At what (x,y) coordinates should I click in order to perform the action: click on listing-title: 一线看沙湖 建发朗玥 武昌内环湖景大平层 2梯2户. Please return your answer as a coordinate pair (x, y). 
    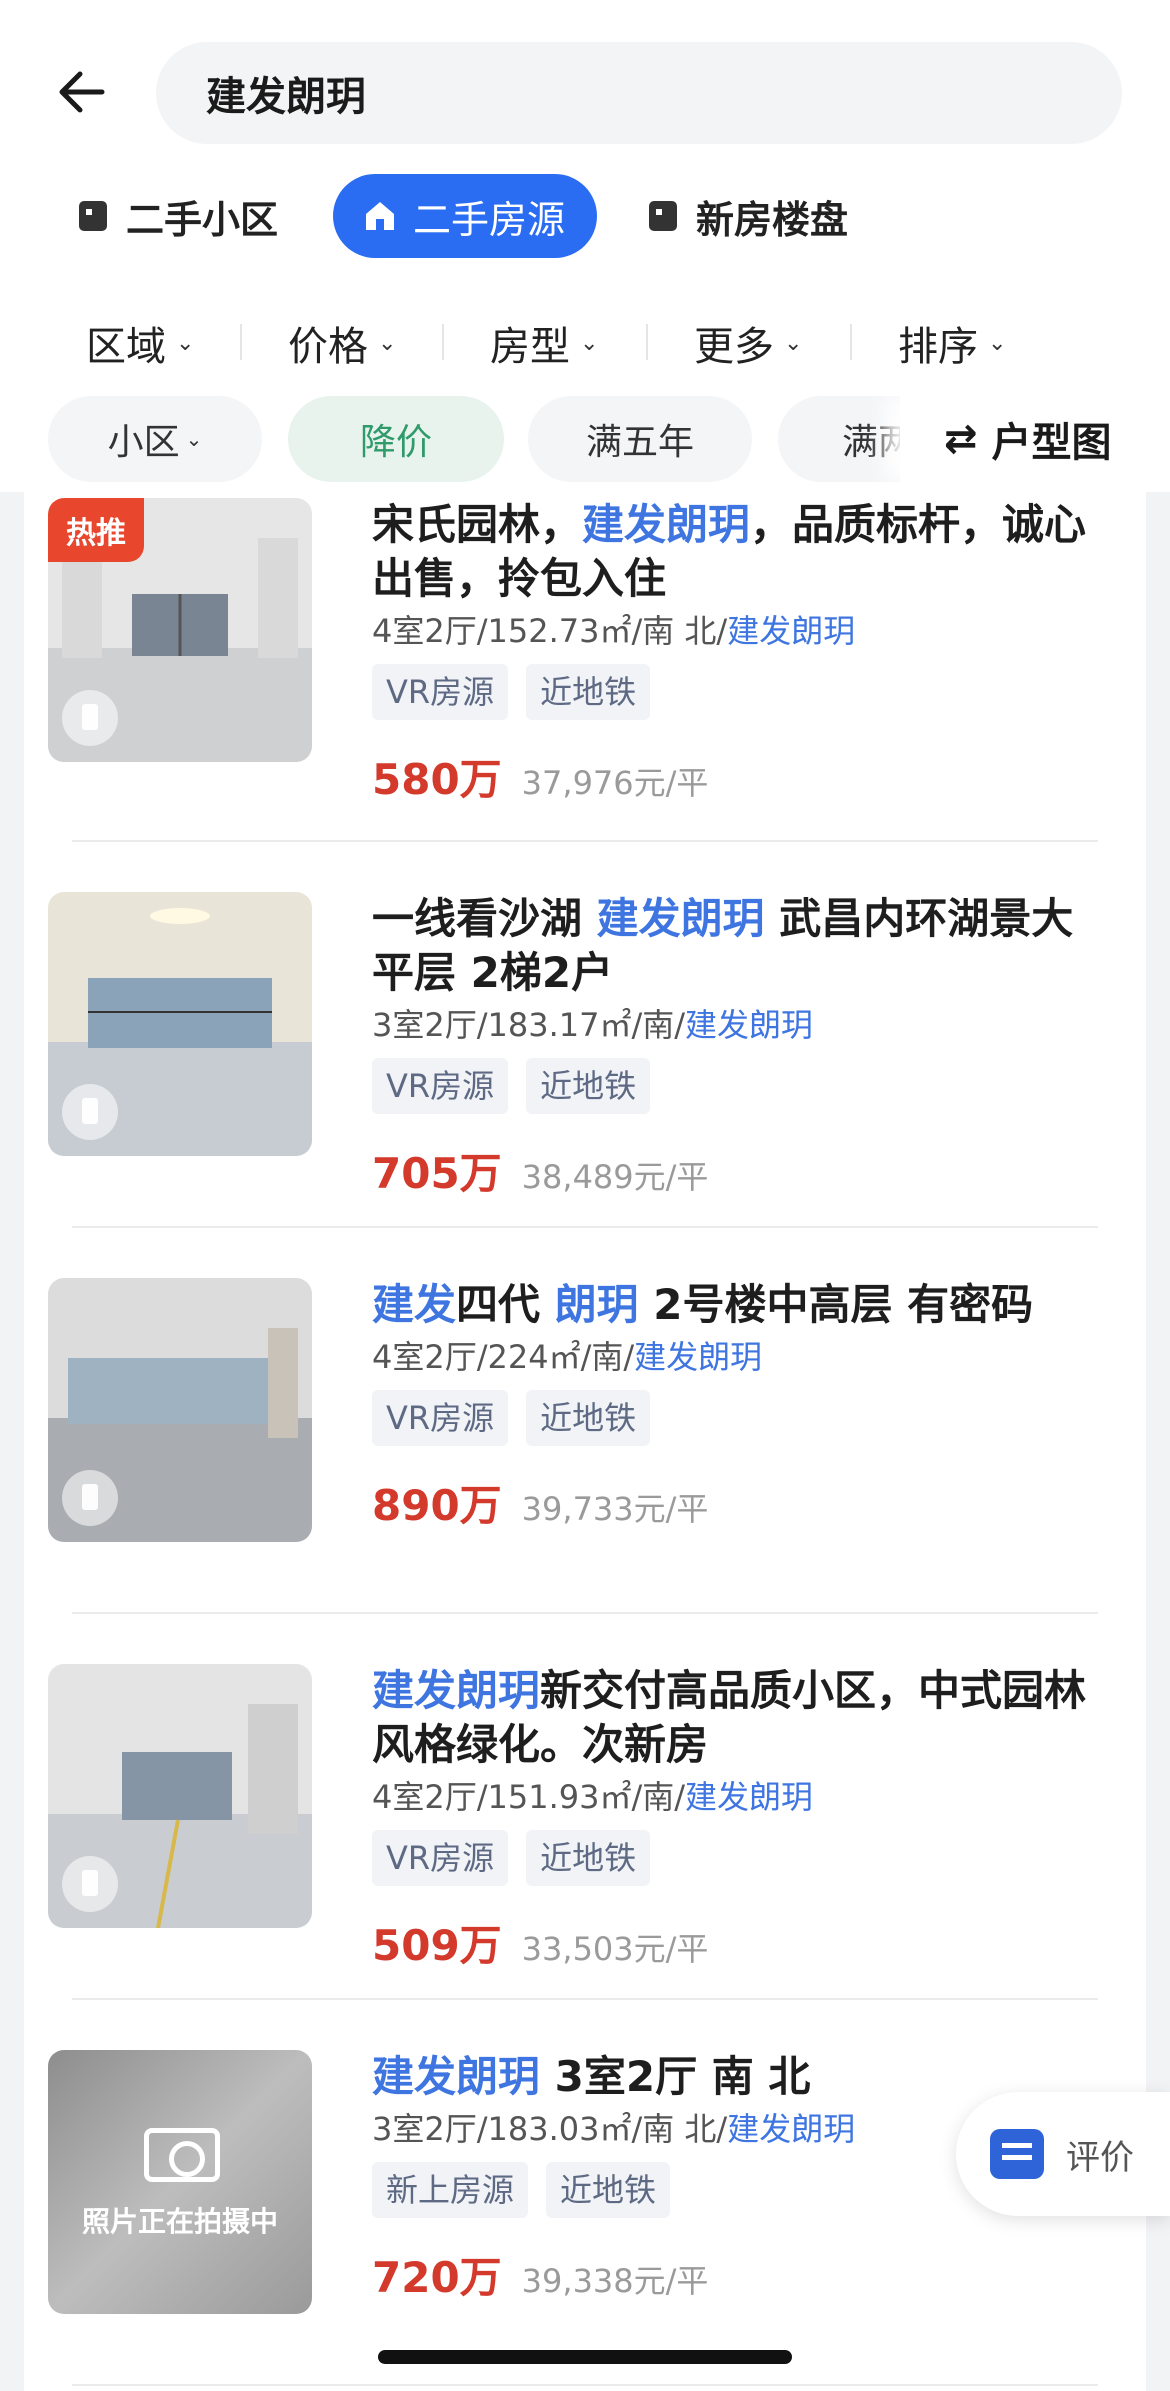
    Looking at the image, I should click on (737, 946).